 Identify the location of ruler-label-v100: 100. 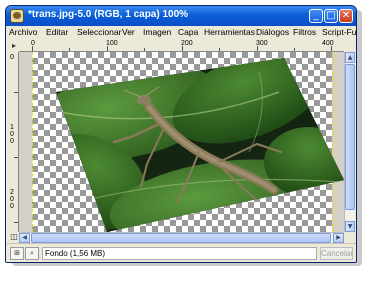
(12, 134).